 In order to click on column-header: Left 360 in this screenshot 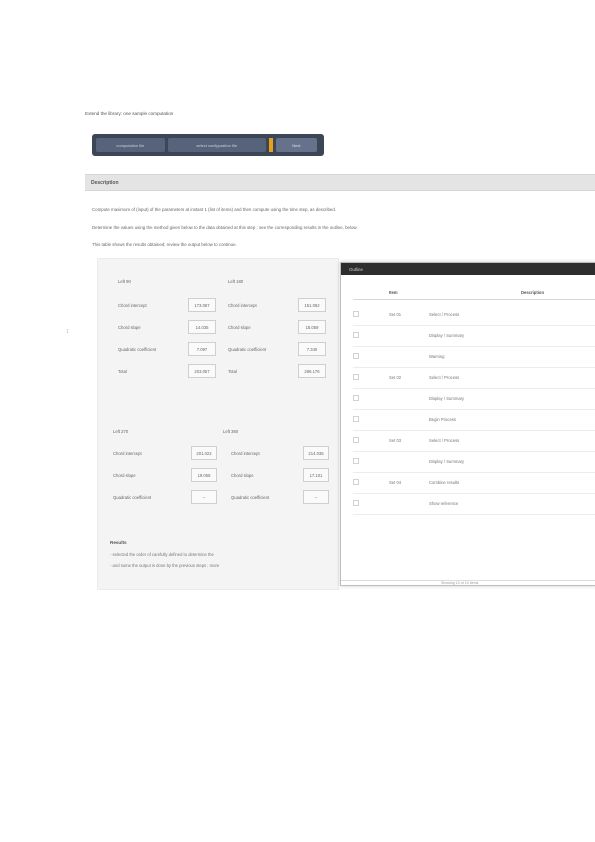, I will do `click(231, 431)`.